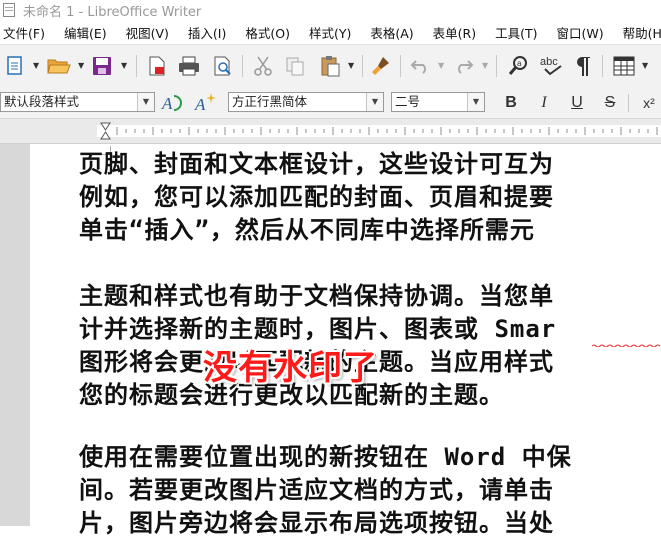 The height and width of the screenshot is (540, 661). I want to click on overlay-caption: 没有水印了, so click(290, 368).